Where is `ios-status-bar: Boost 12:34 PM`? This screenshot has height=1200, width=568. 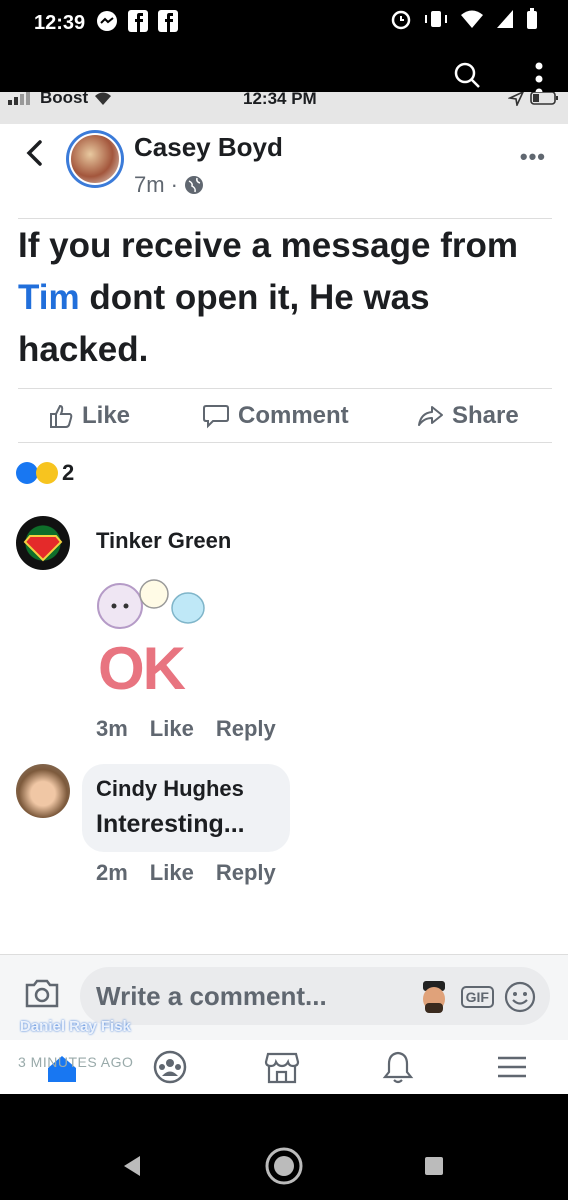 ios-status-bar: Boost 12:34 PM is located at coordinates (284, 108).